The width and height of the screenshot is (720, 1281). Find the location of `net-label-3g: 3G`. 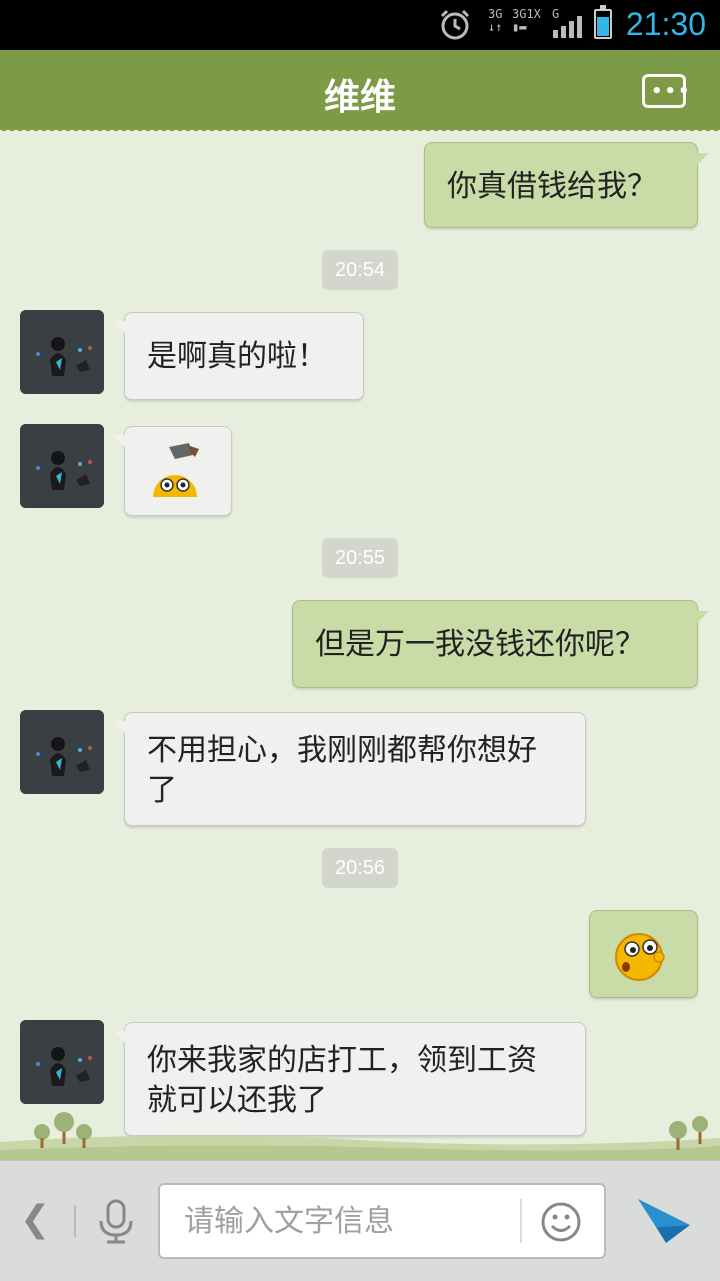

net-label-3g: 3G is located at coordinates (495, 14).